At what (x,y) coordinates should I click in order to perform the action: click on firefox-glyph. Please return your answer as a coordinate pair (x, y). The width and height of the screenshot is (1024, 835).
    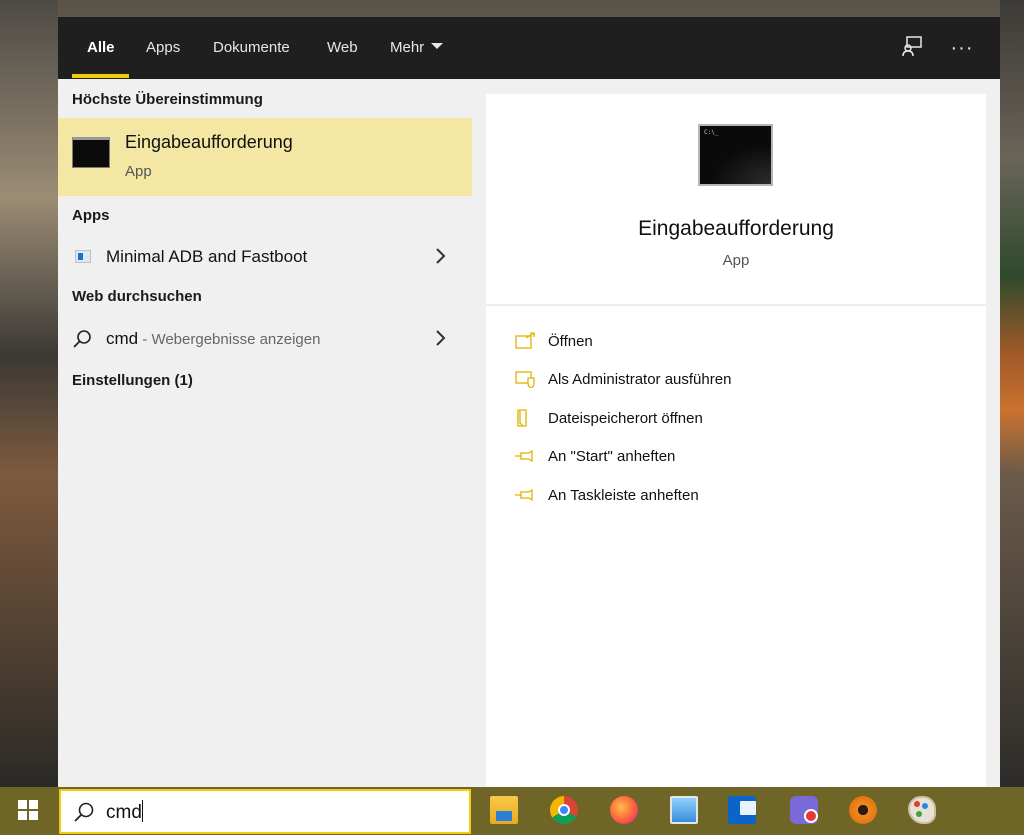
    Looking at the image, I should click on (624, 810).